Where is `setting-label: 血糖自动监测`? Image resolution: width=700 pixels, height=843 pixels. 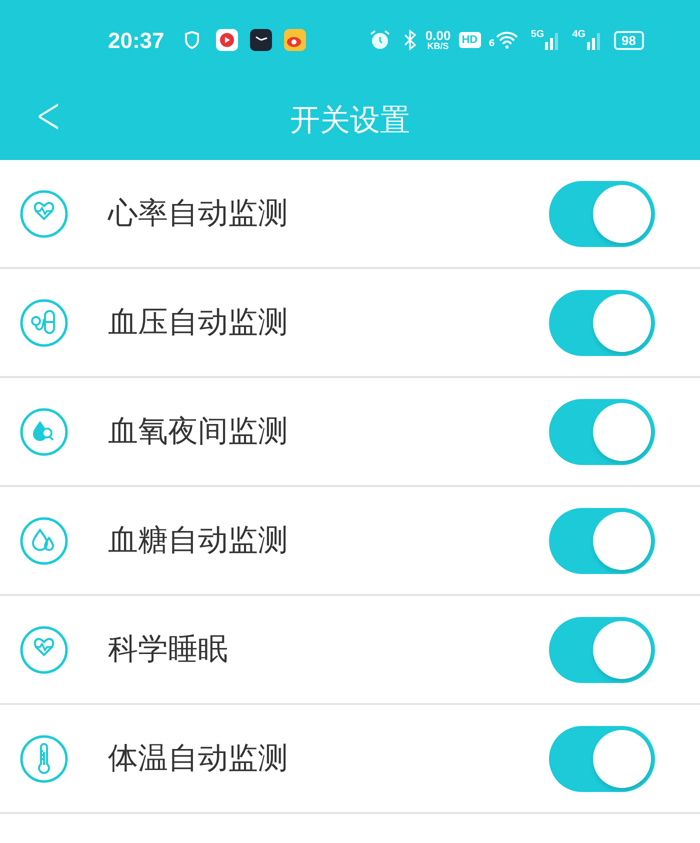
setting-label: 血糖自动监测 is located at coordinates (198, 541).